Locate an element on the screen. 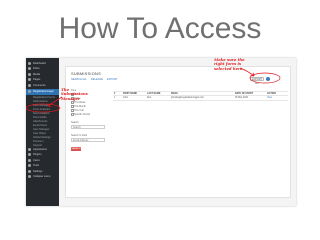  sidebar-item-label: Users is located at coordinates (36, 160).